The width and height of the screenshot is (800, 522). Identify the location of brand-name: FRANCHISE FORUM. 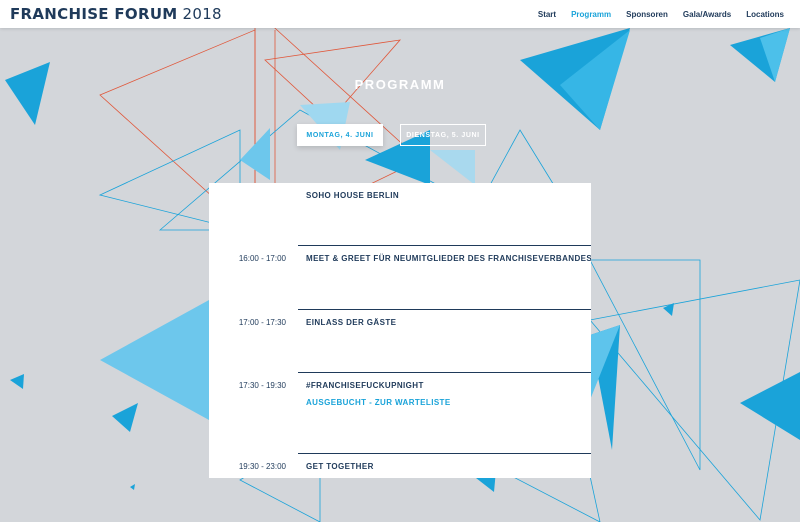
(94, 14).